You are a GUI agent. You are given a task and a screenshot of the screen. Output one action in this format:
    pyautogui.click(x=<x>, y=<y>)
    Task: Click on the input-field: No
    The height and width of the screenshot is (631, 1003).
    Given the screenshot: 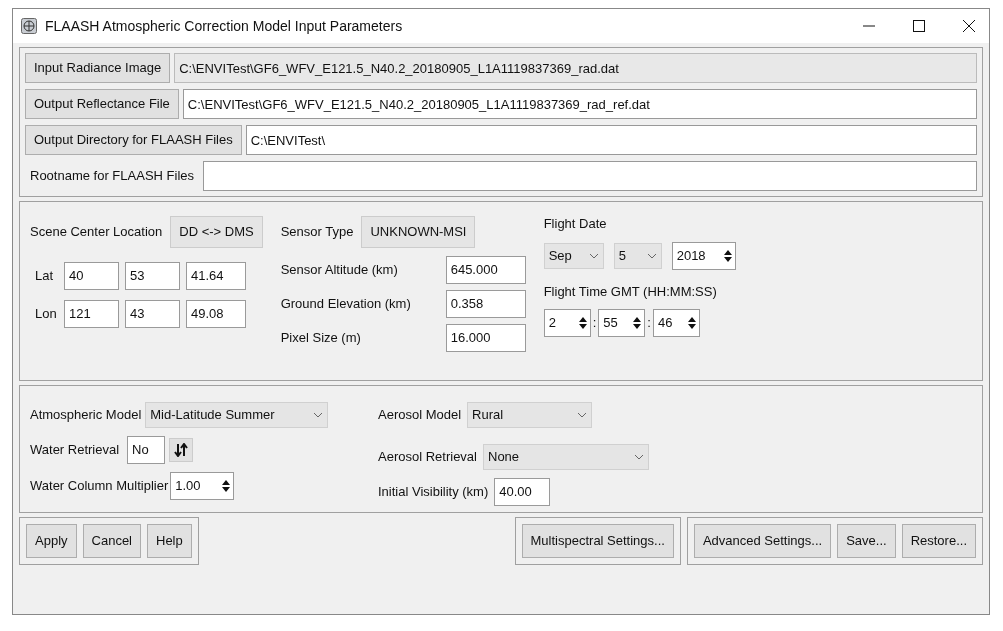 What is the action you would take?
    pyautogui.click(x=146, y=450)
    